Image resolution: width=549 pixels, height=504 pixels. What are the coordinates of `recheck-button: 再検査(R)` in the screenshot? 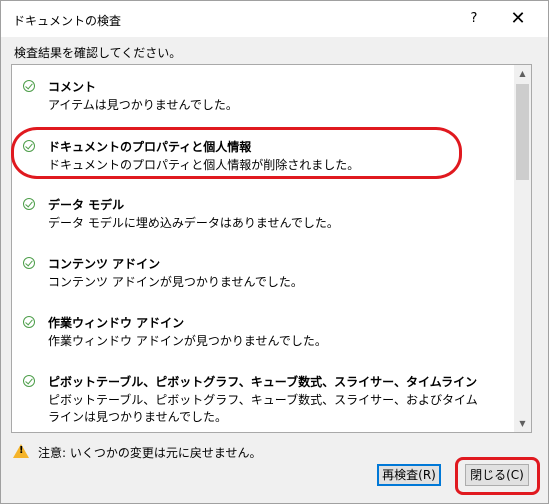 It's located at (409, 475).